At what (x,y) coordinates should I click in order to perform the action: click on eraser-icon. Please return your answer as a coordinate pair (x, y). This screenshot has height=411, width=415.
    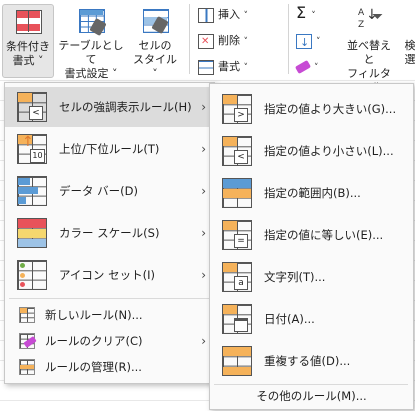
    Looking at the image, I should click on (303, 67).